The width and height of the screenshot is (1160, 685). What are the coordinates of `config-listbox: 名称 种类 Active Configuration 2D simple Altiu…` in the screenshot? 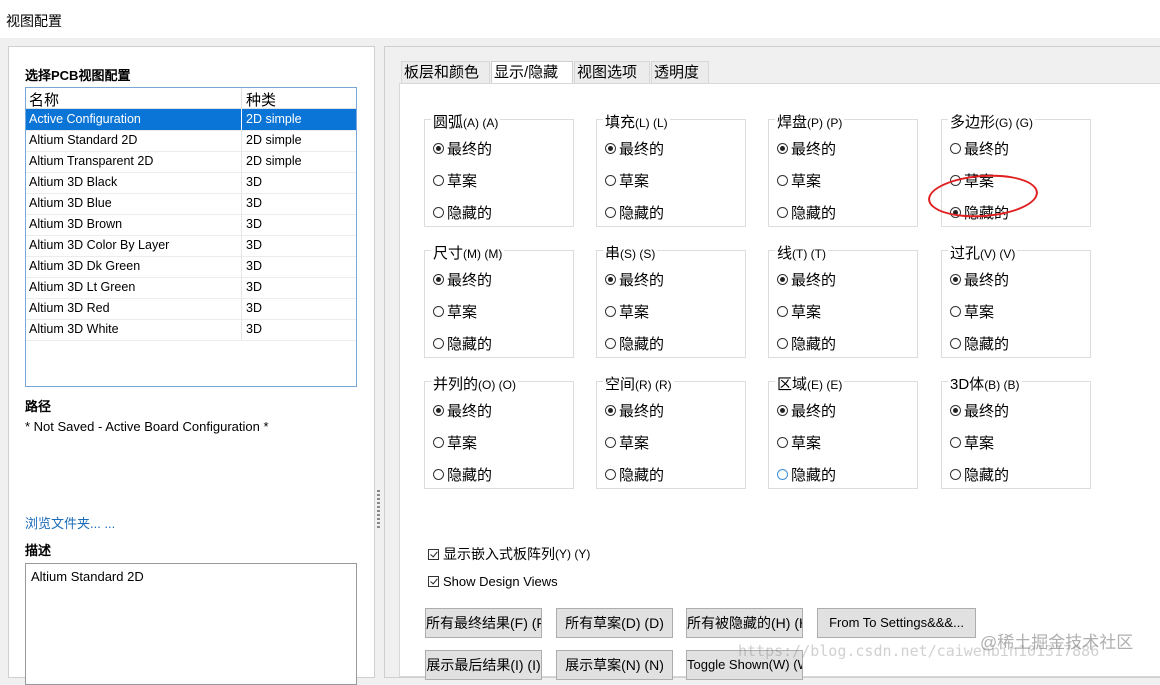 It's located at (191, 237).